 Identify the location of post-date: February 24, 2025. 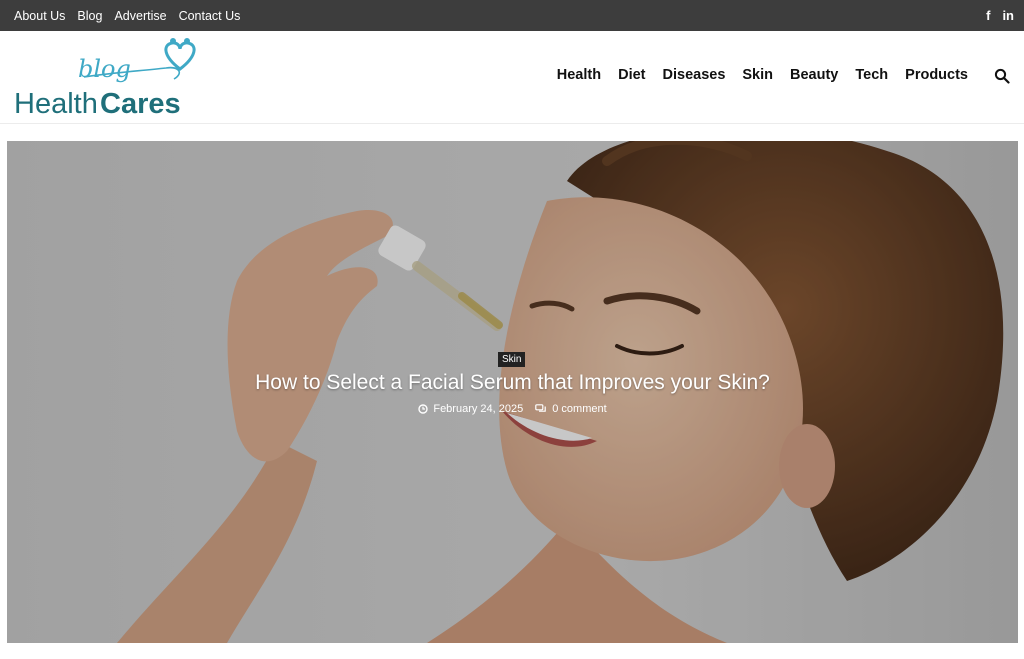
(470, 409).